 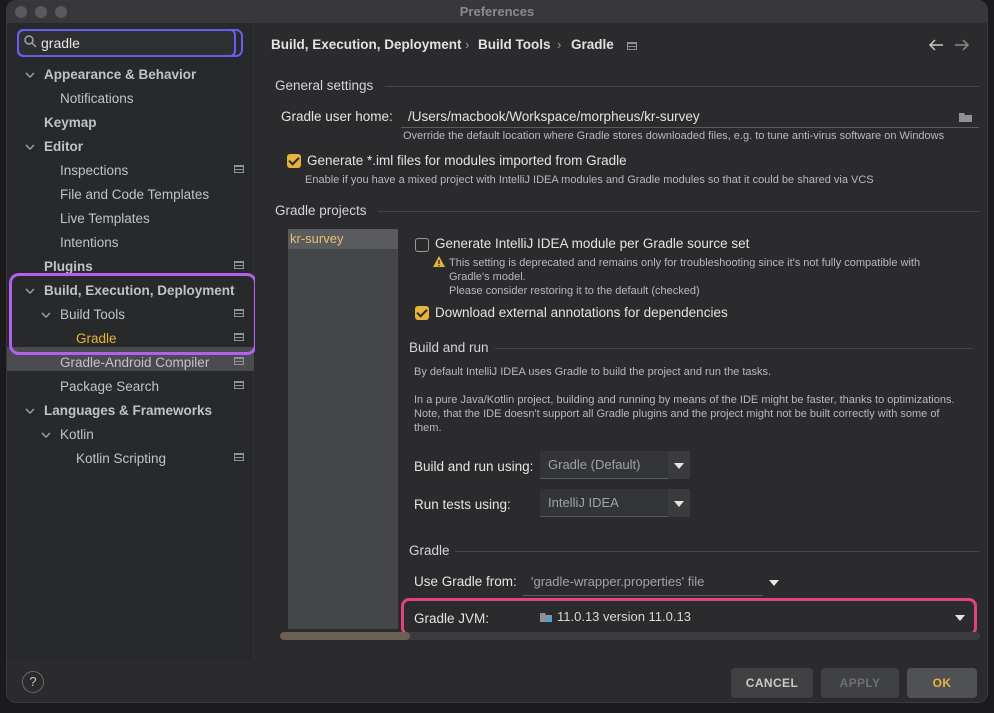 I want to click on title-bar: Preferences, so click(x=497, y=12).